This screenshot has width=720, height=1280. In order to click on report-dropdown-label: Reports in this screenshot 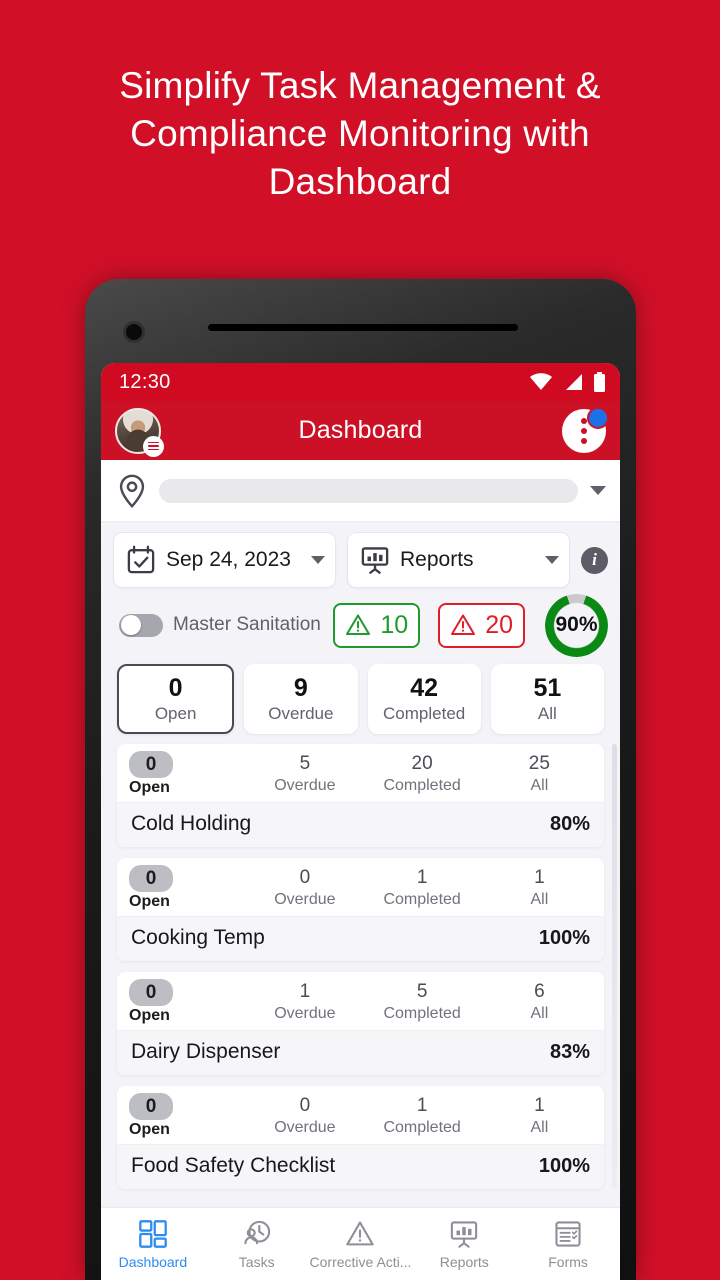, I will do `click(437, 559)`.